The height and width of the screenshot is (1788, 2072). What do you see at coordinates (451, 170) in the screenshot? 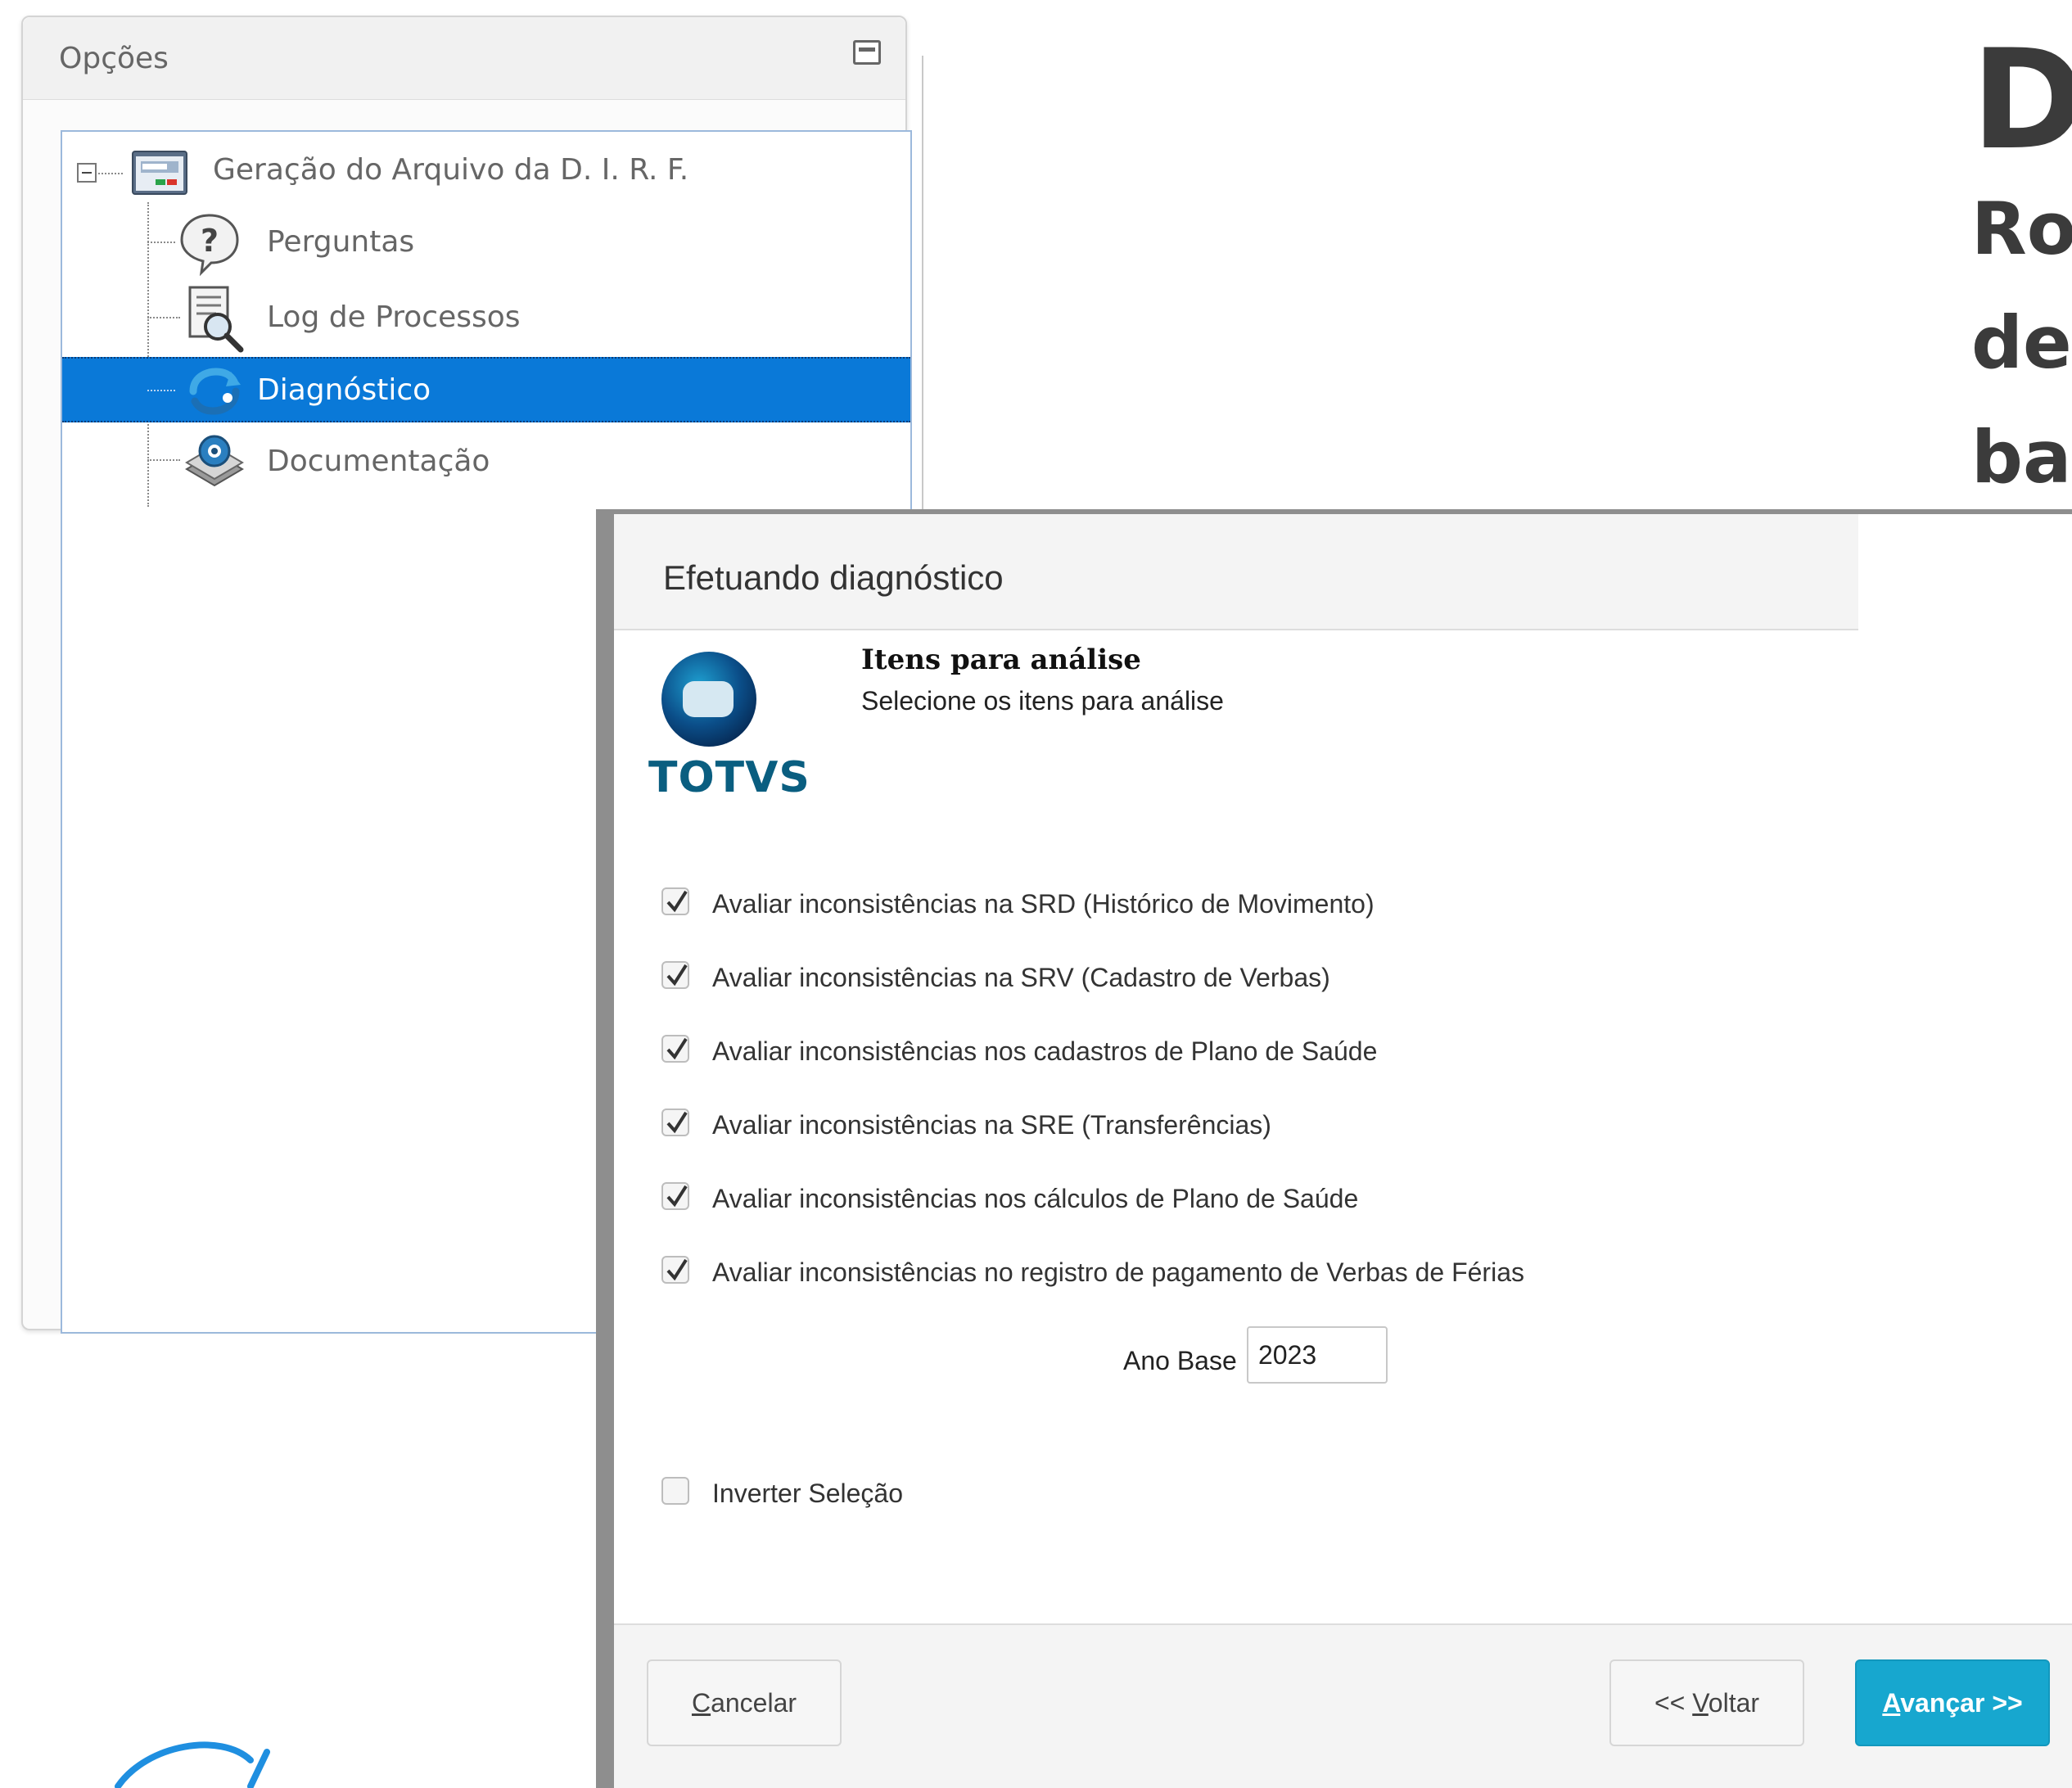
I see `tree-root-label: Geração do Arquivo da D. I. R. F.` at bounding box center [451, 170].